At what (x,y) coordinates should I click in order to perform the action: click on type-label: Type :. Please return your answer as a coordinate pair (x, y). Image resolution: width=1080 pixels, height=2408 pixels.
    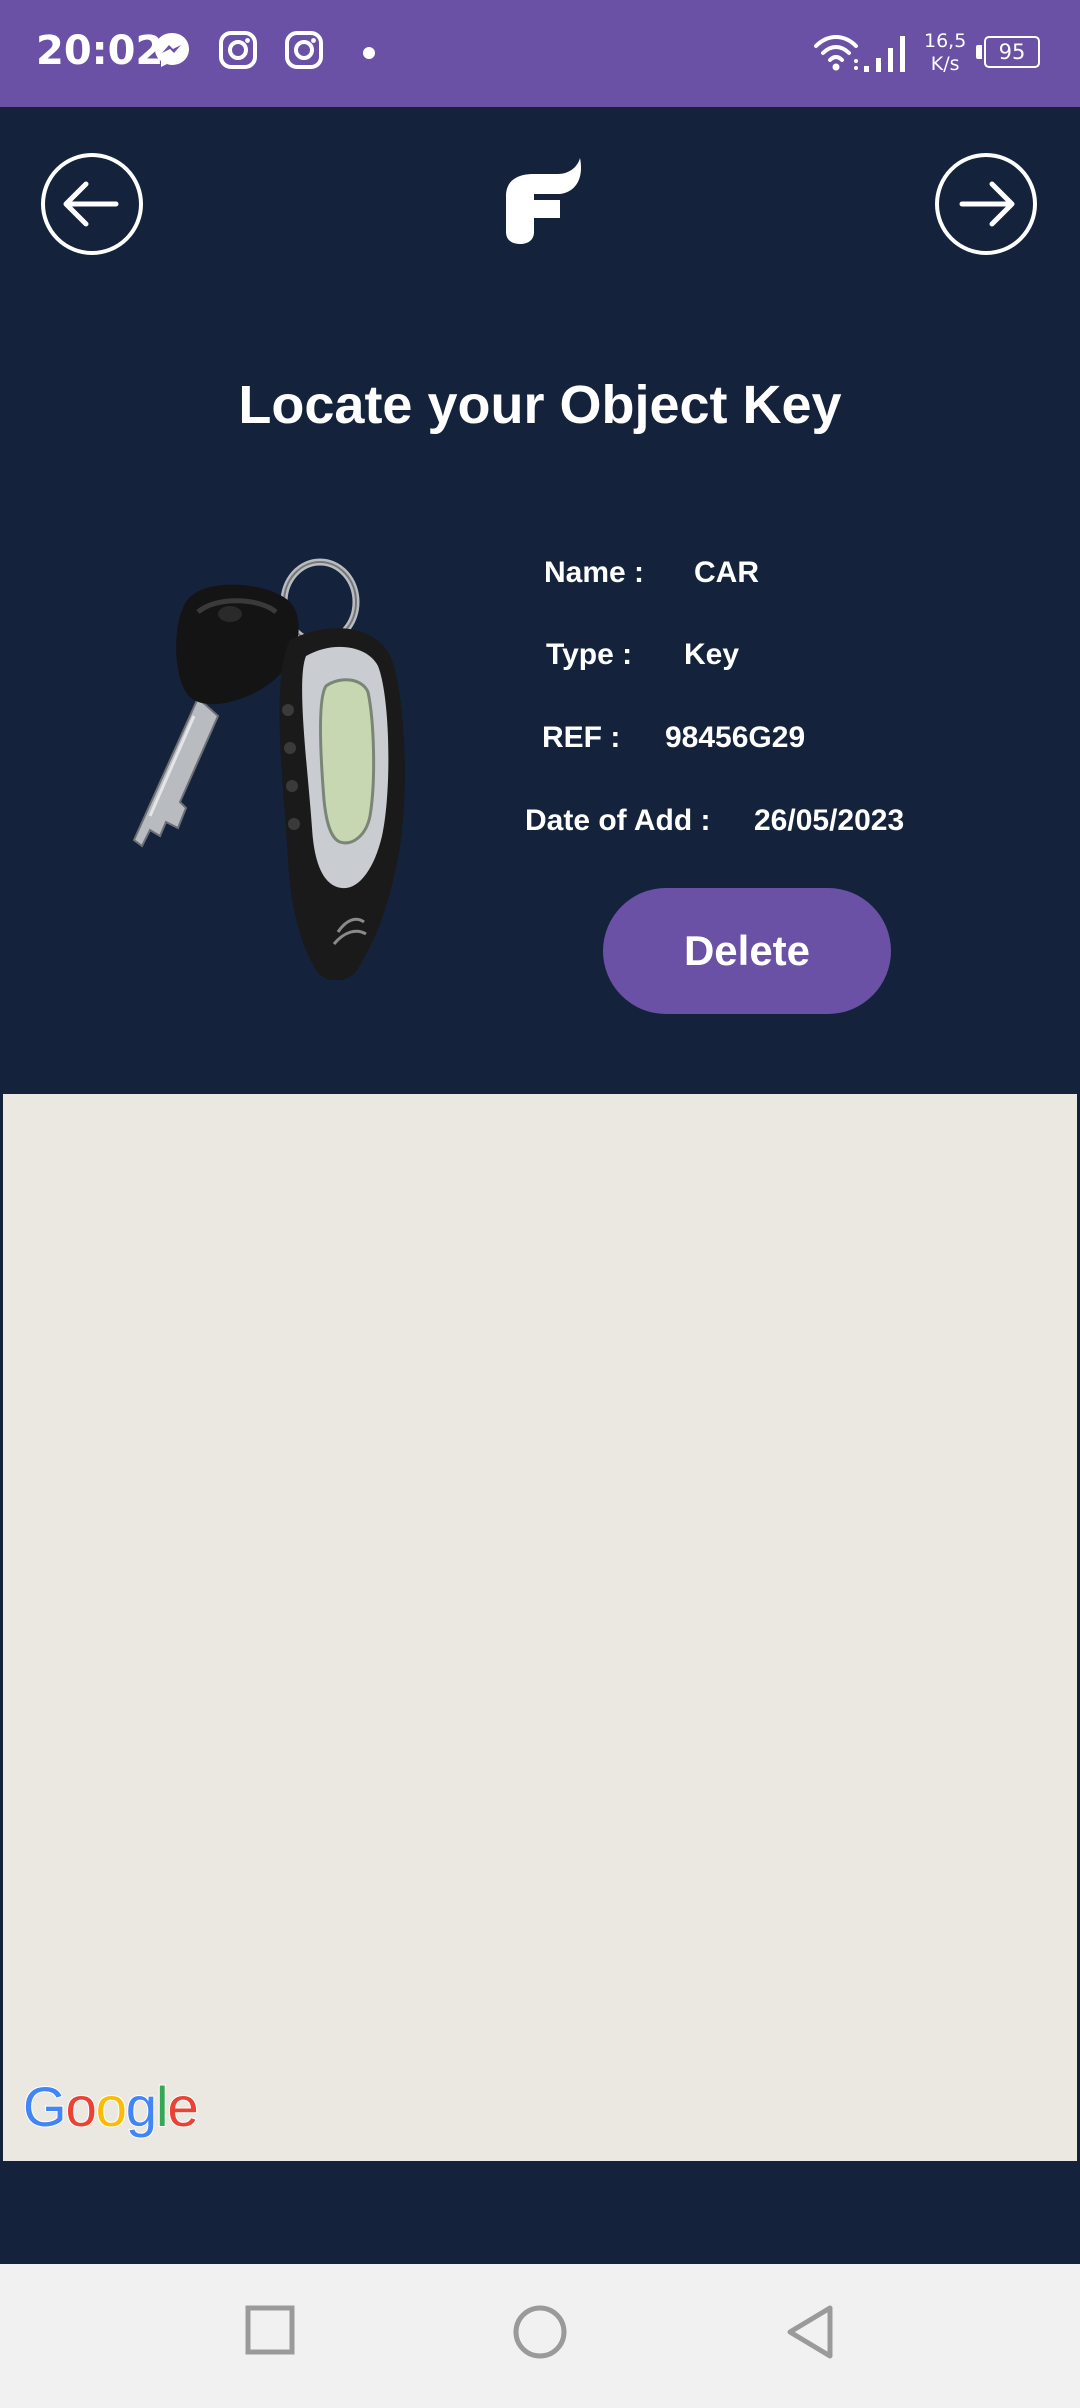
    Looking at the image, I should click on (589, 654).